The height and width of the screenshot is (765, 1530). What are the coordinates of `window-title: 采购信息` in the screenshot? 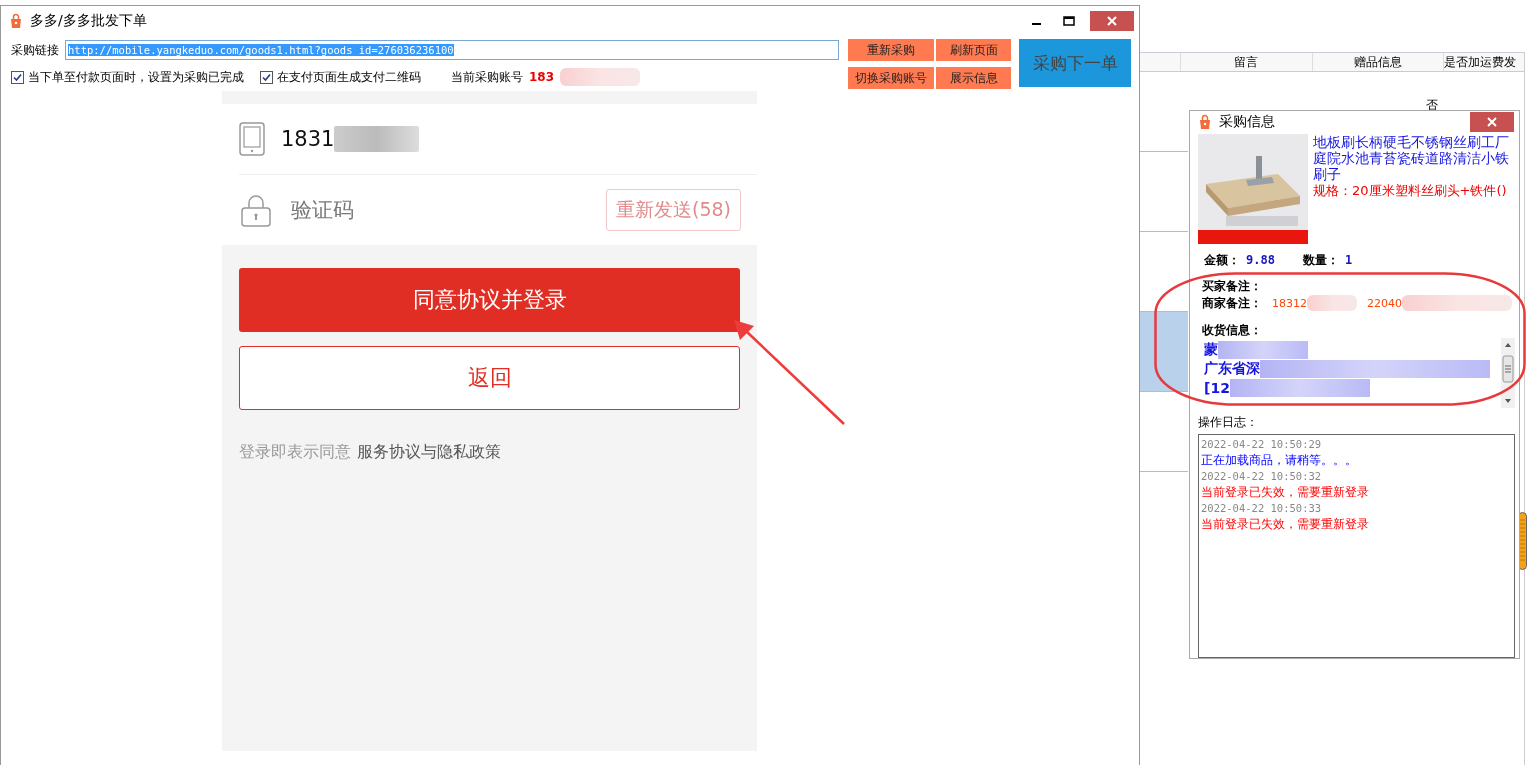 It's located at (1247, 121).